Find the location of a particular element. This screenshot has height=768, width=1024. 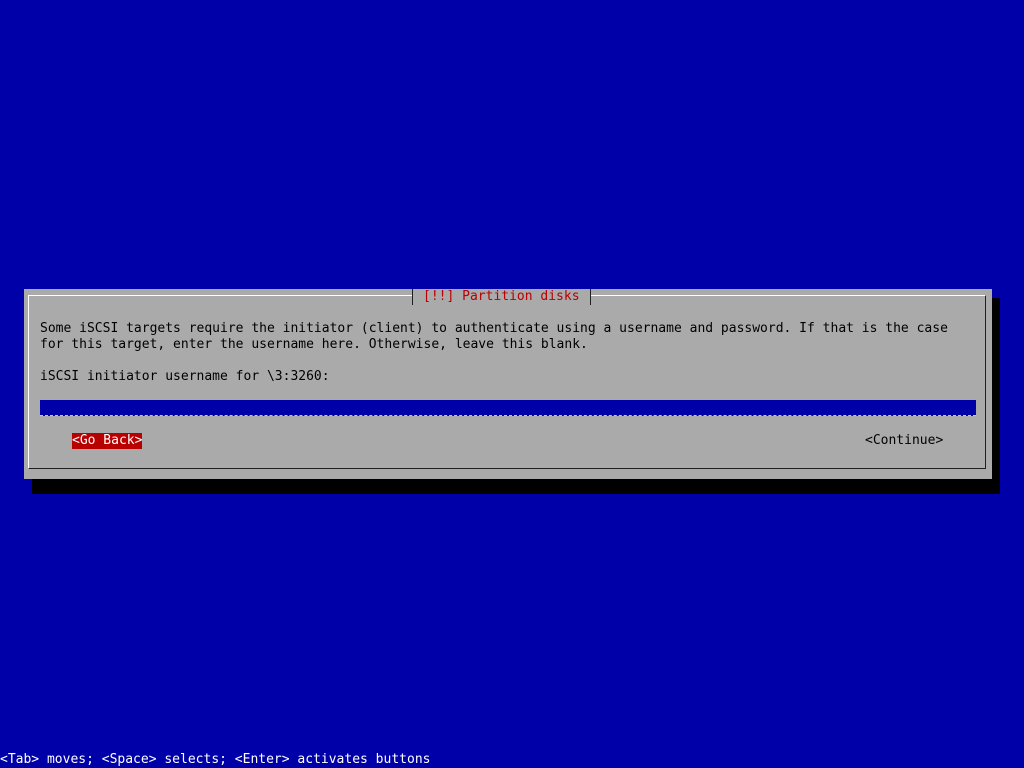

dialog-title: [!!] Partition disks is located at coordinates (501, 297).